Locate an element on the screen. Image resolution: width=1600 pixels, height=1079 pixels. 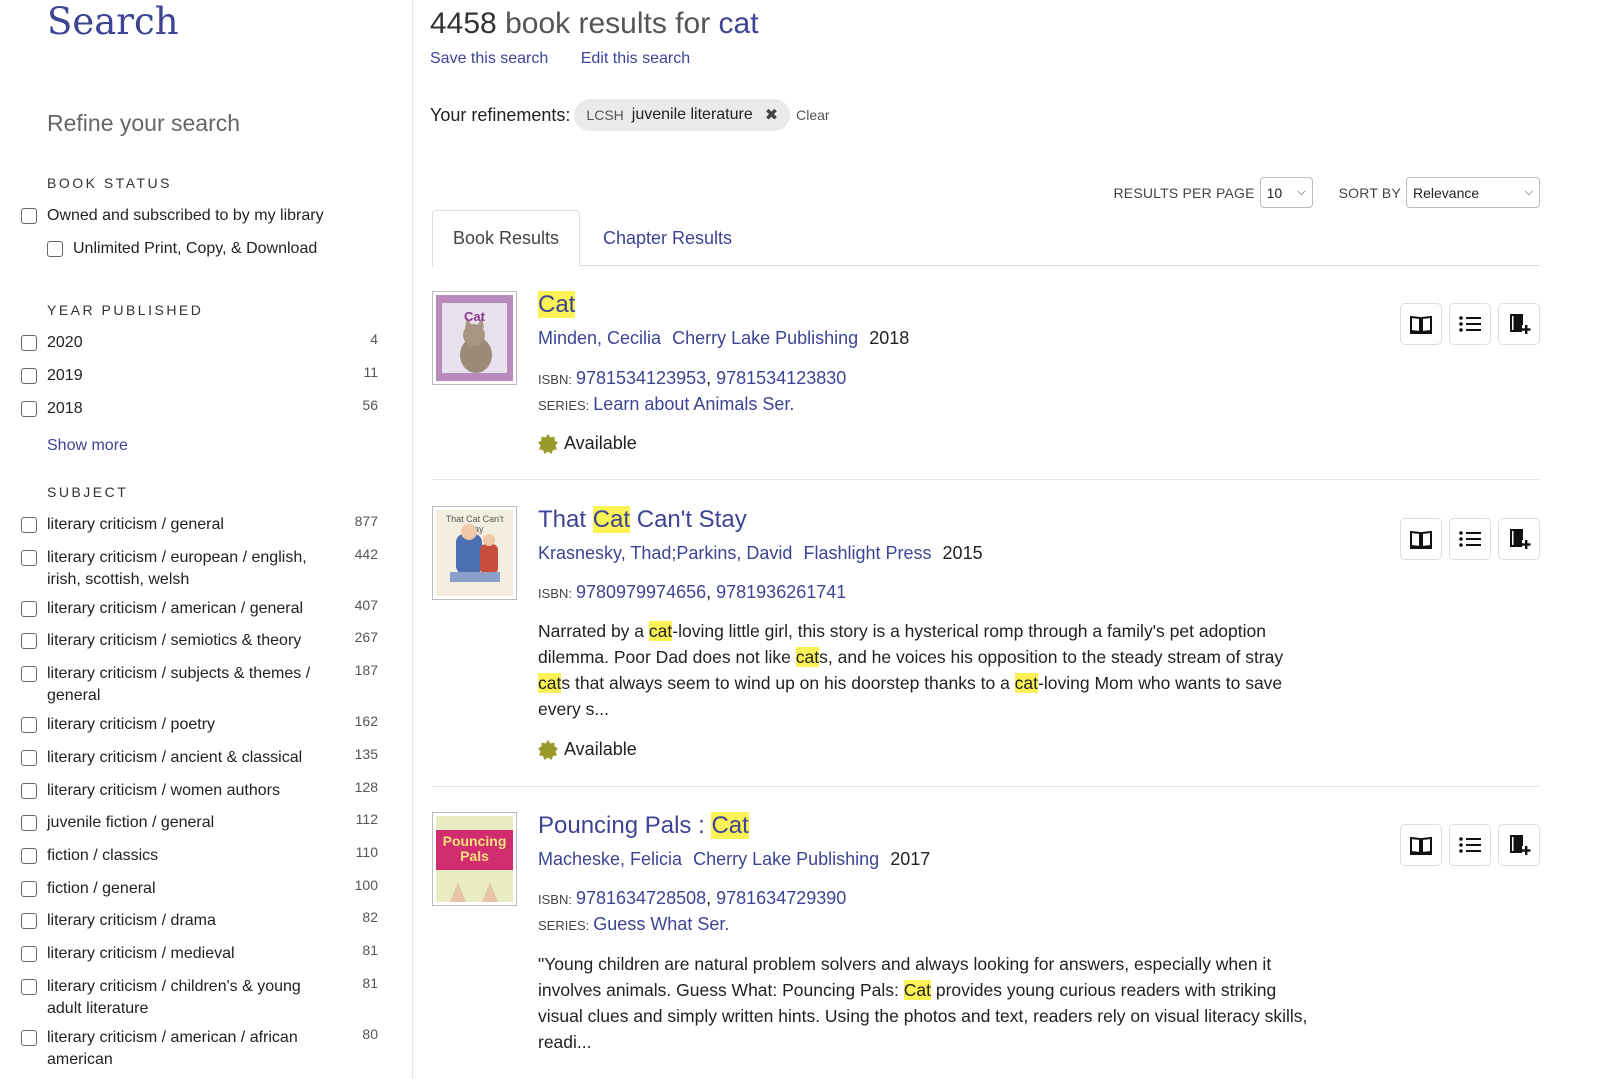
availability-status: Available is located at coordinates (587, 443).